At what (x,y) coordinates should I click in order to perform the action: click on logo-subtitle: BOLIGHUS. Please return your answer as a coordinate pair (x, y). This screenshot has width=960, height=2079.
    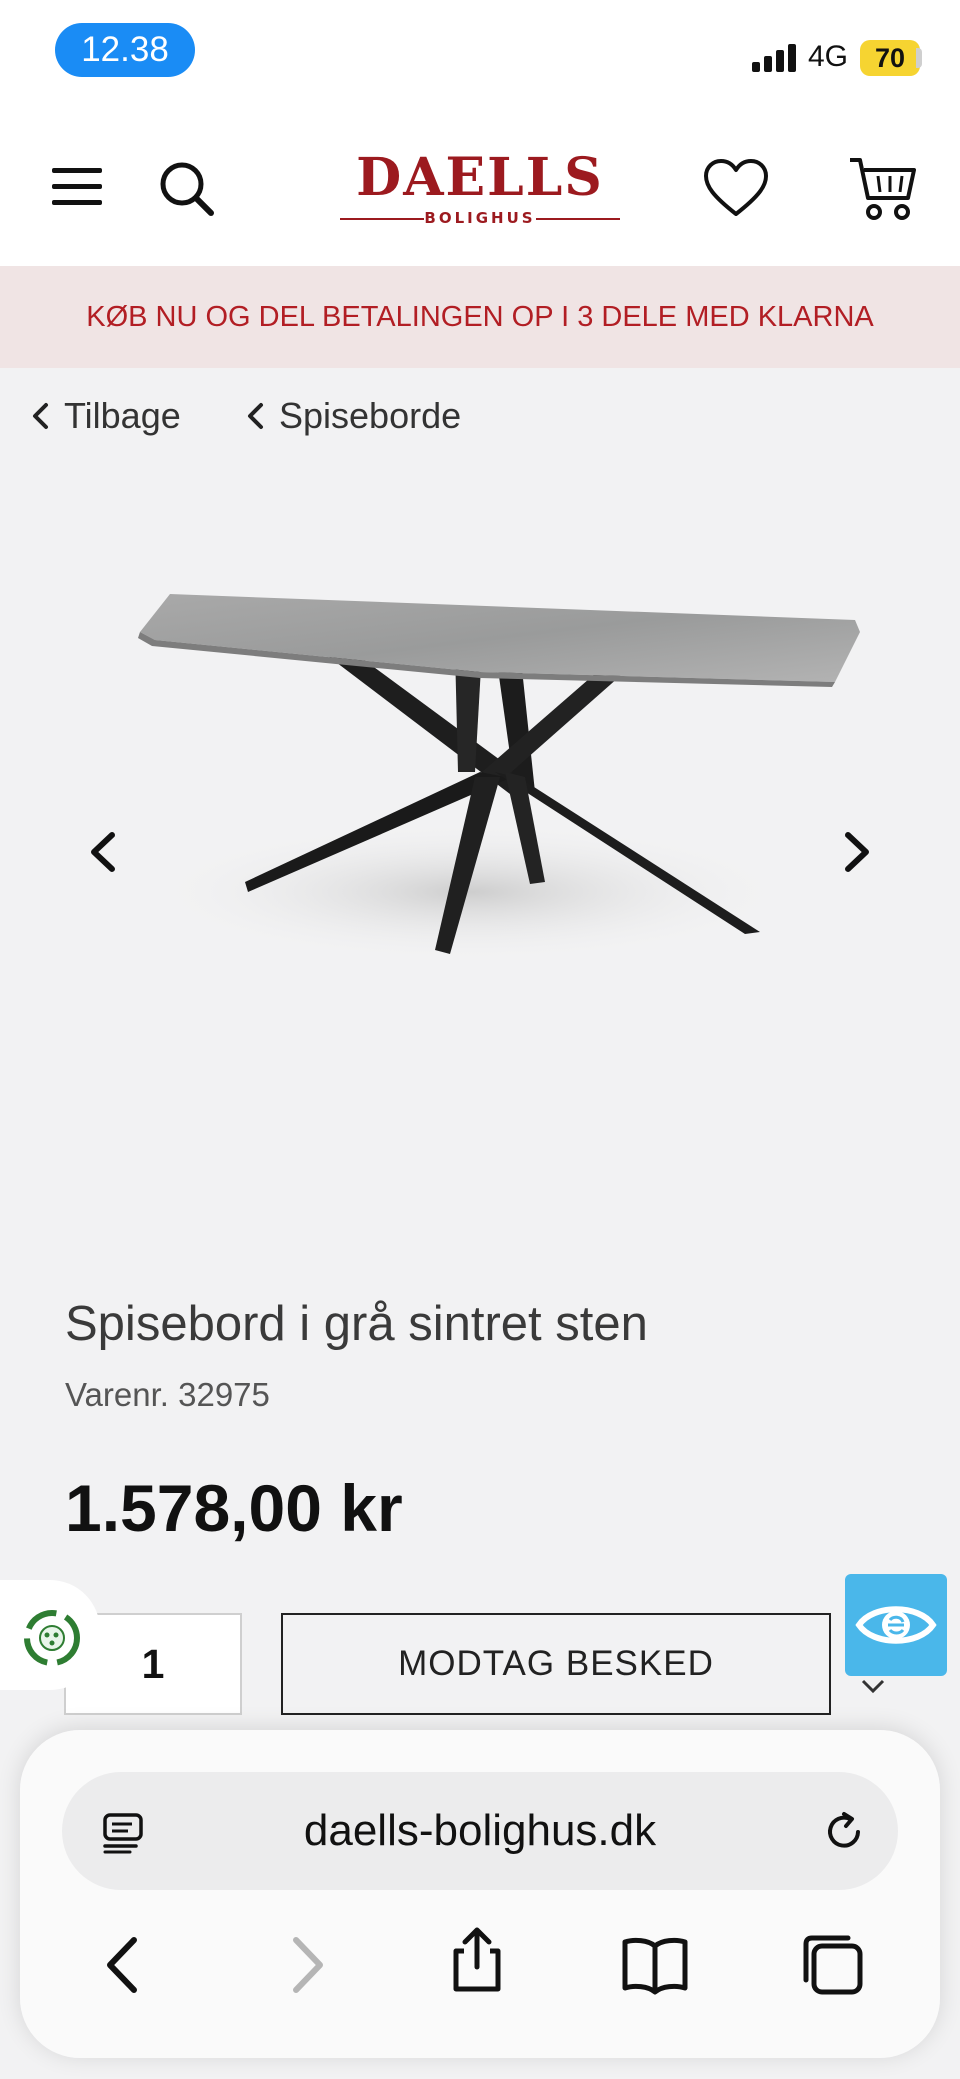
    Looking at the image, I should click on (480, 218).